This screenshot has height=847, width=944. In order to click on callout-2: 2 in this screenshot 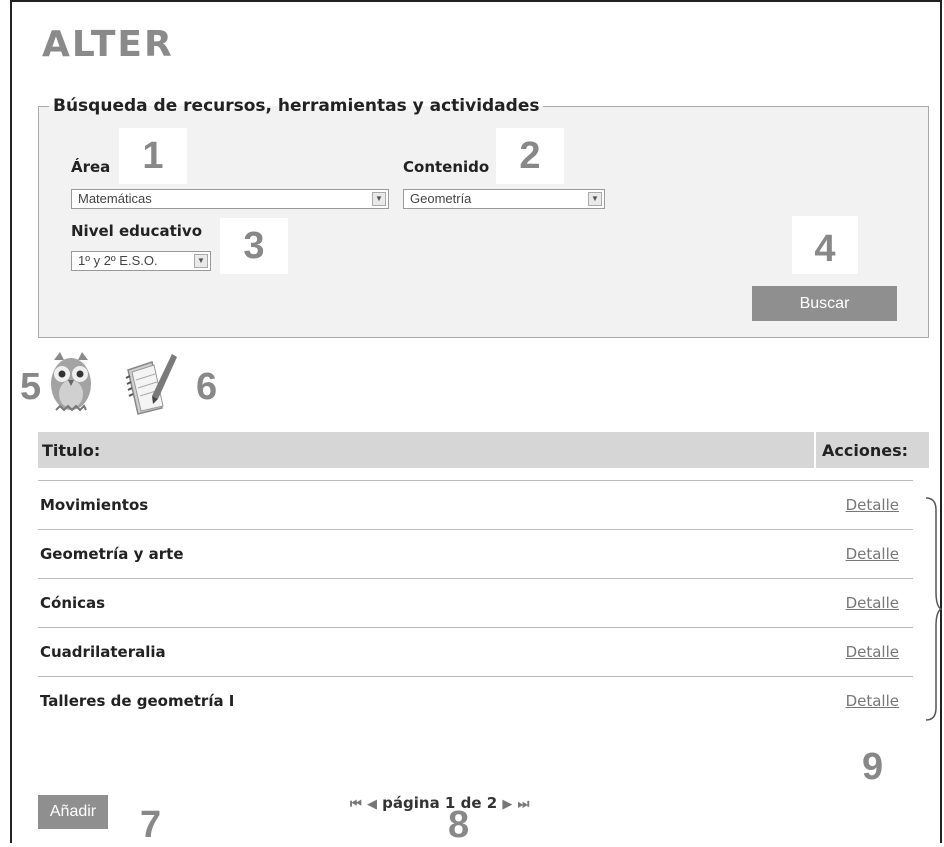, I will do `click(530, 156)`.